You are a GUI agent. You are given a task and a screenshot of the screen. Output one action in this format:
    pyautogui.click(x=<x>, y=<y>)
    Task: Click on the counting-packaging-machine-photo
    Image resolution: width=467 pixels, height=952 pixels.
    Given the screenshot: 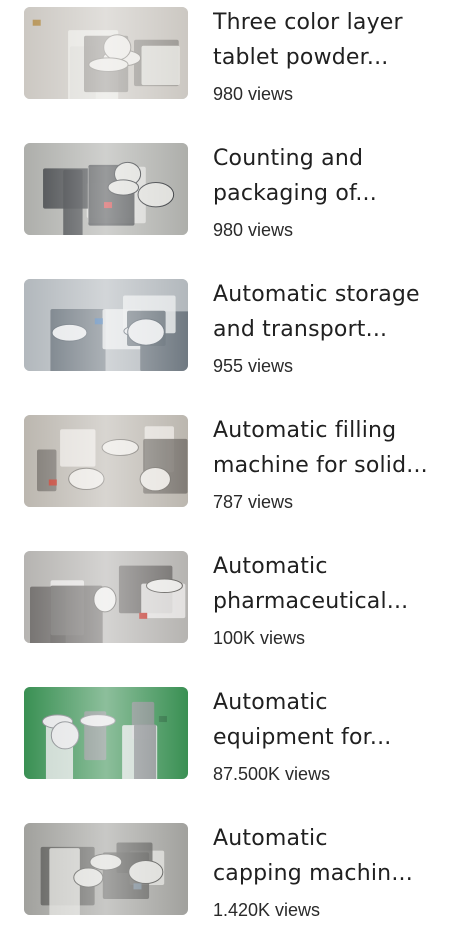 What is the action you would take?
    pyautogui.click(x=106, y=189)
    